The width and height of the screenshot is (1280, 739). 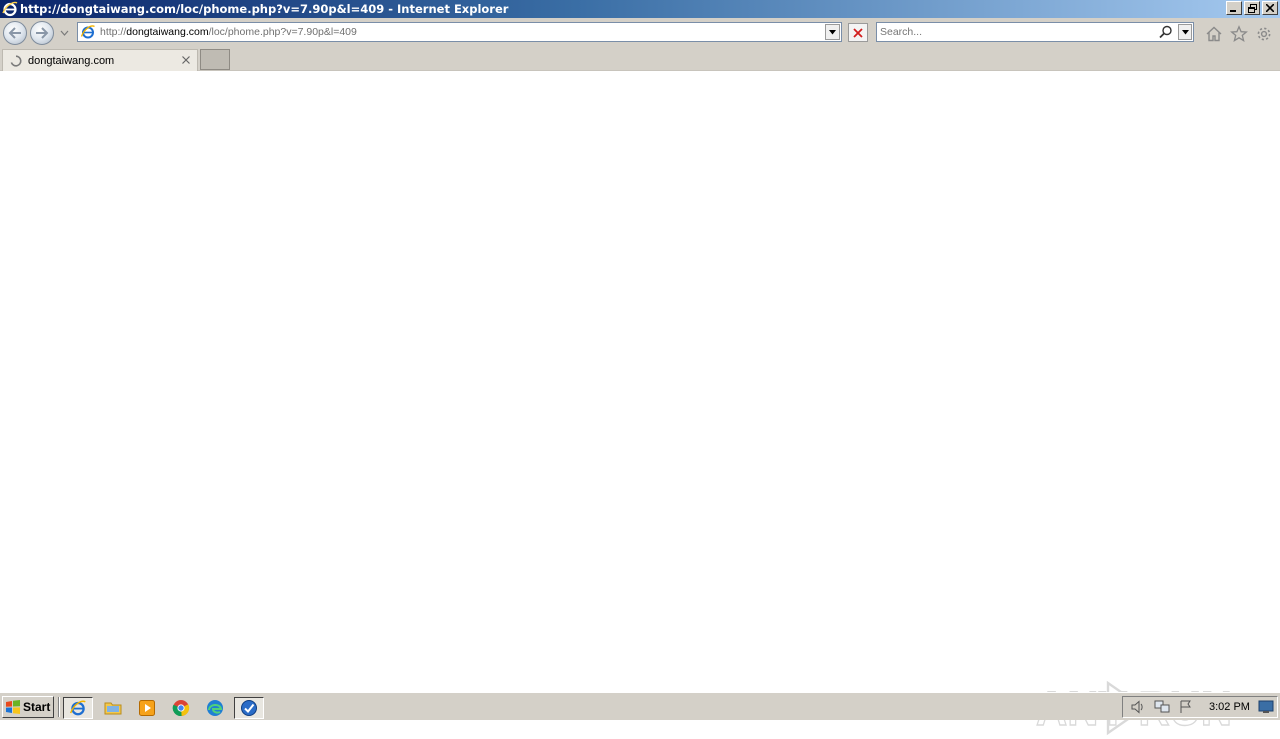 I want to click on restore-button, so click(x=1252, y=8).